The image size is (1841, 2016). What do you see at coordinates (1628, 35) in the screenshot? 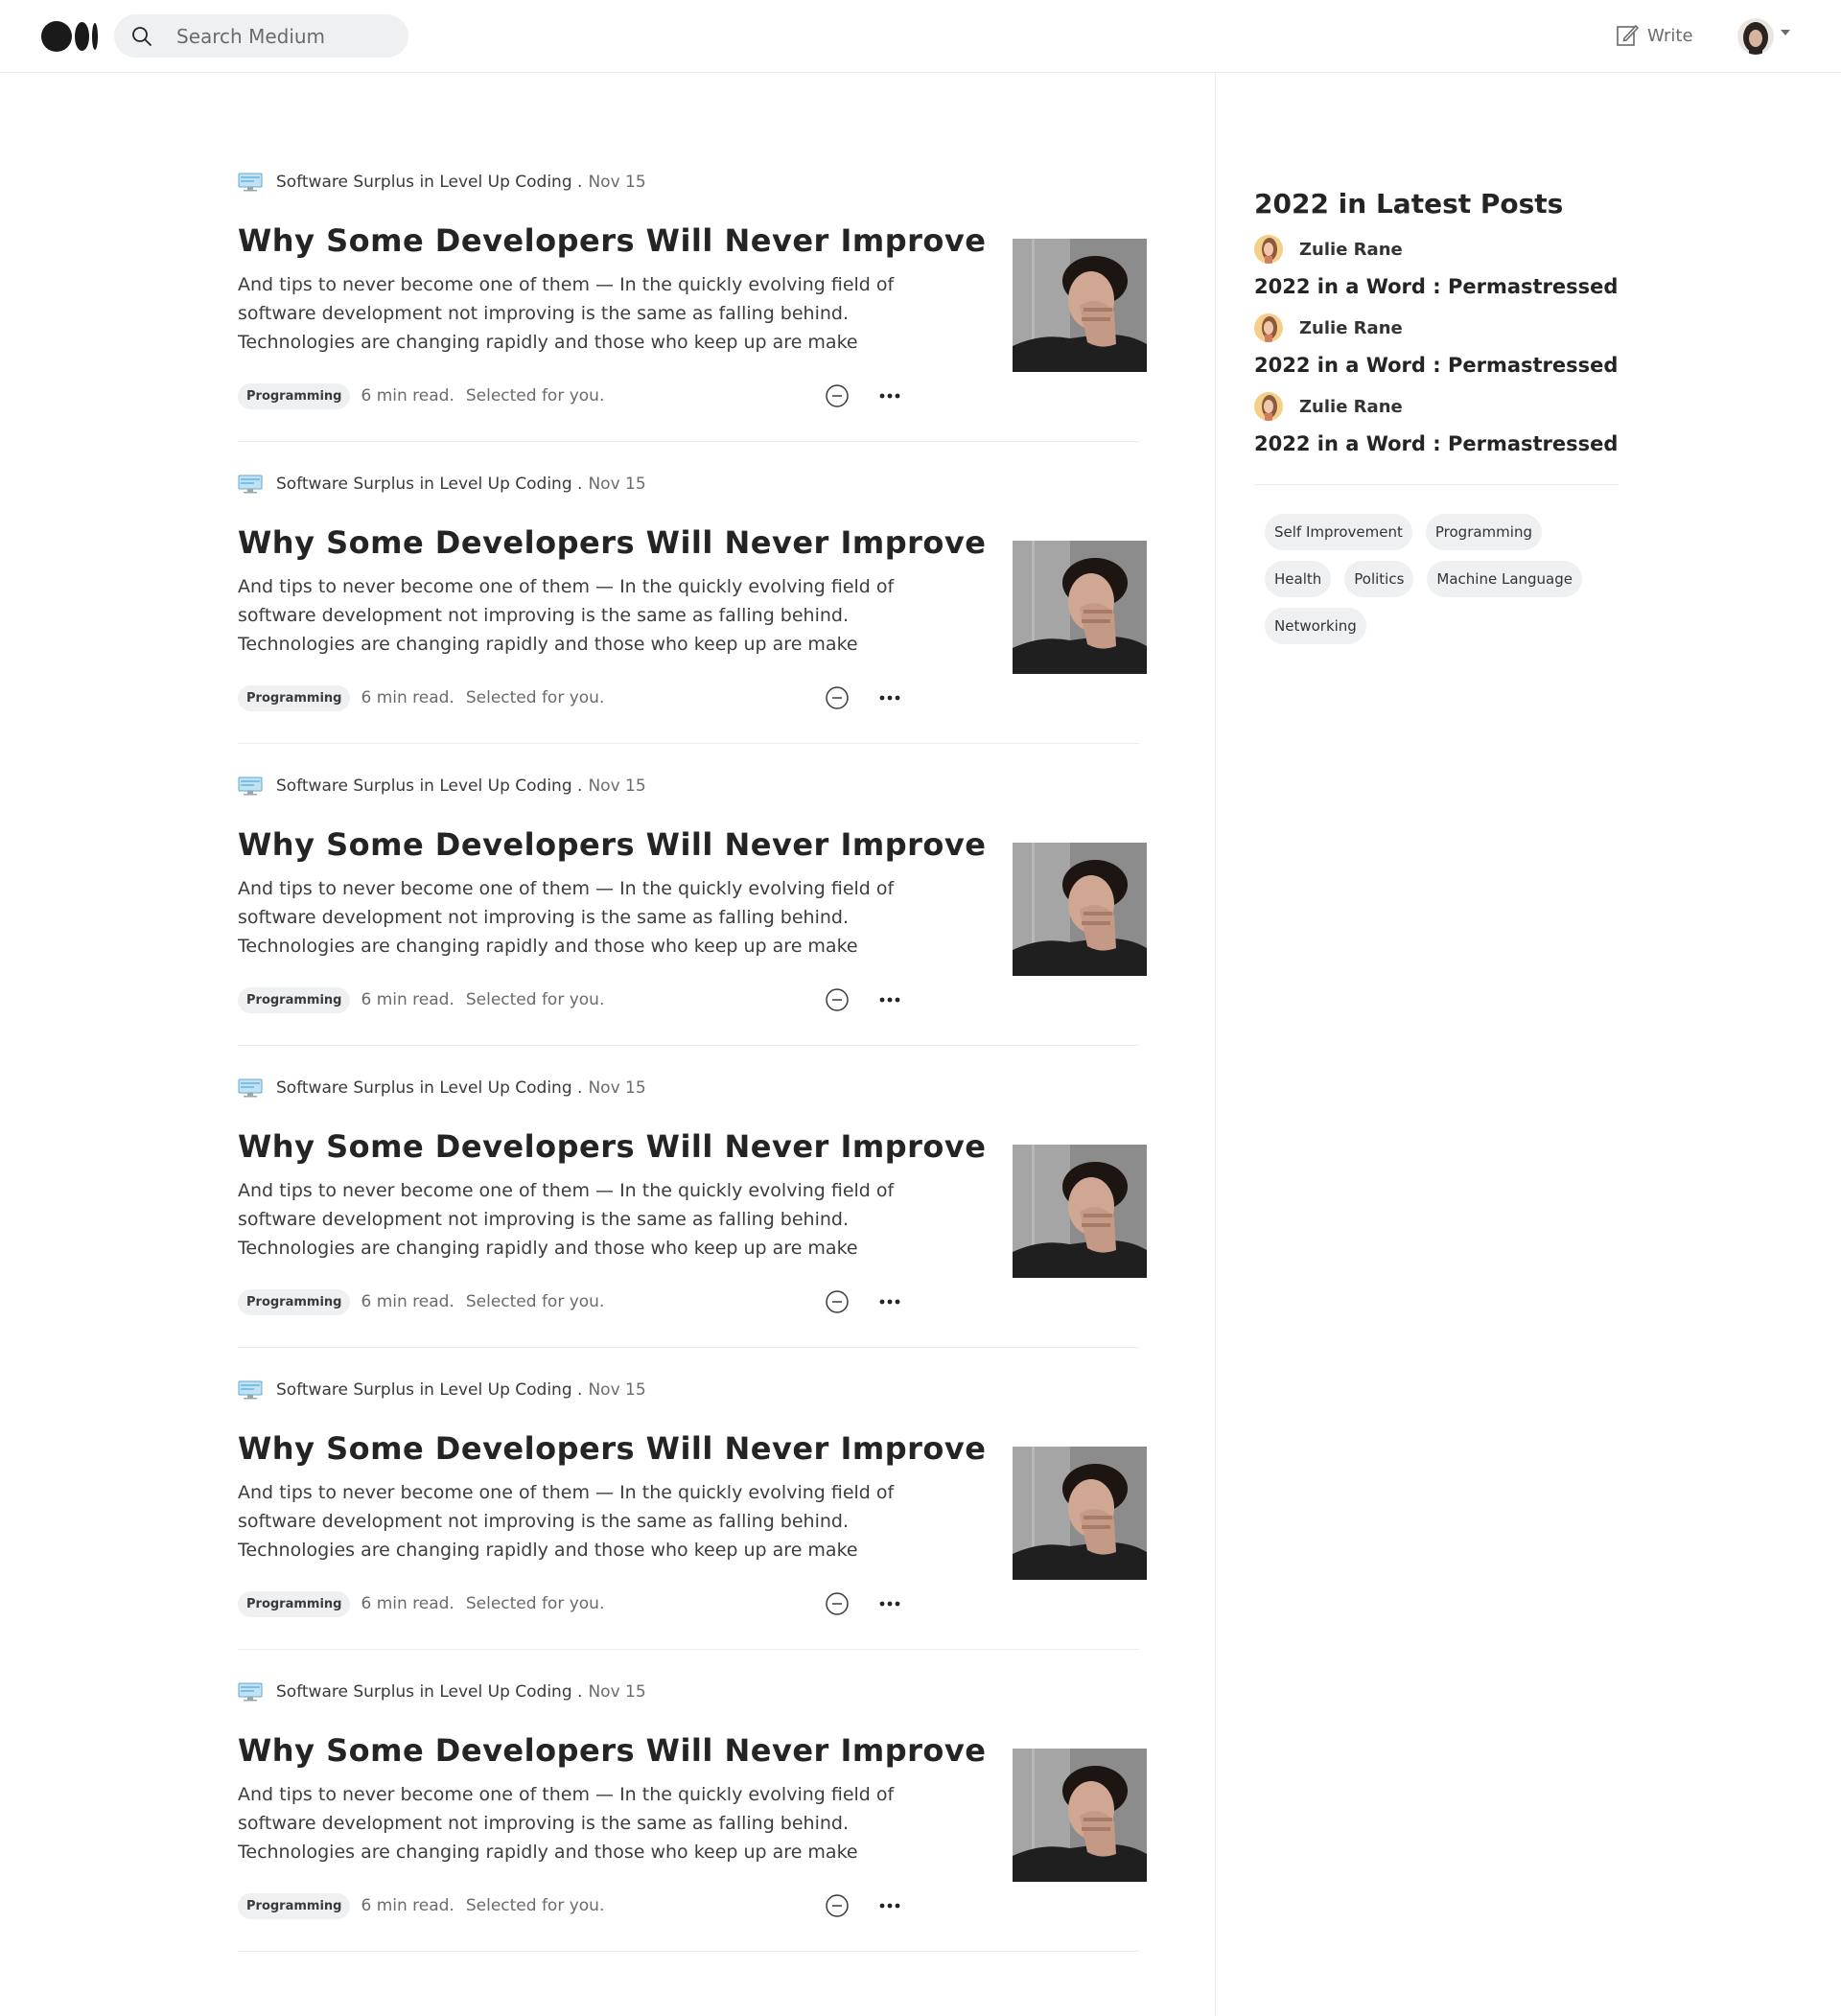
I see `write-icon` at bounding box center [1628, 35].